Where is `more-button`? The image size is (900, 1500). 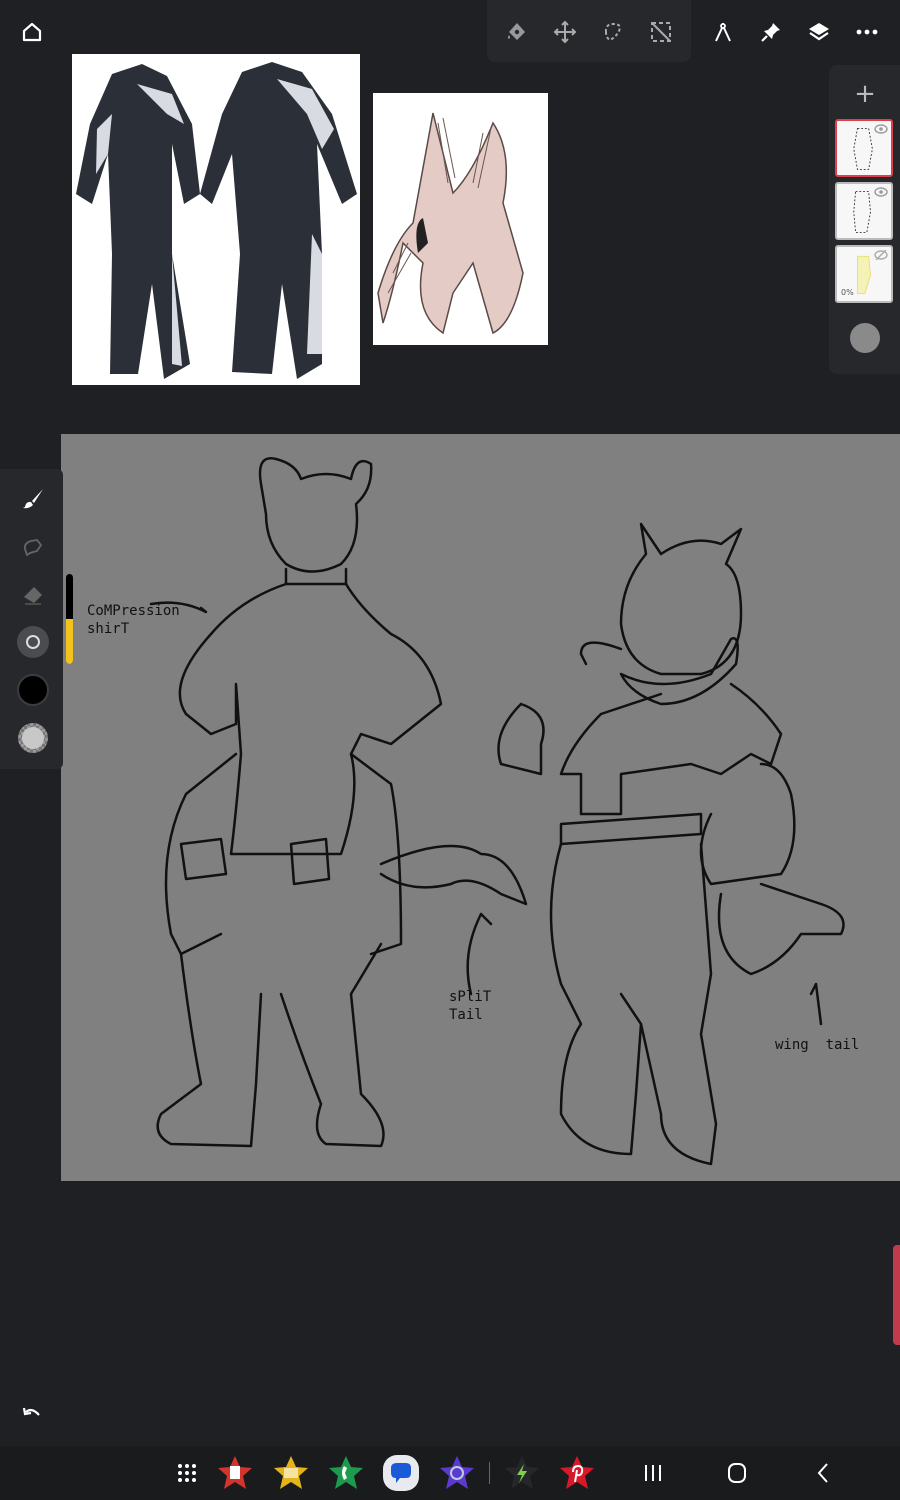 more-button is located at coordinates (867, 32).